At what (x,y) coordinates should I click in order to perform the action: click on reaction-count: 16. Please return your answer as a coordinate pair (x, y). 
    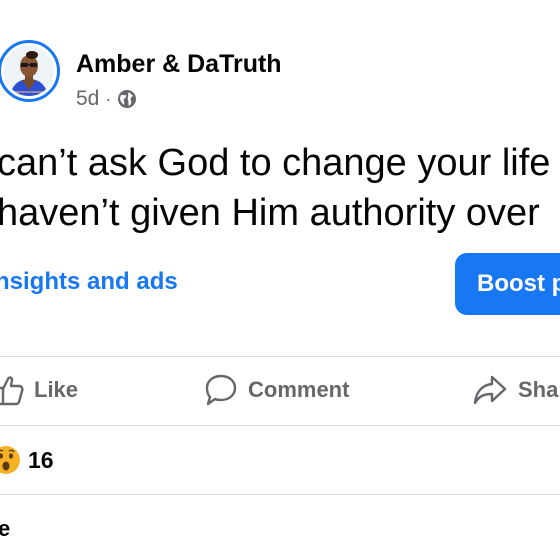
    Looking at the image, I should click on (41, 459).